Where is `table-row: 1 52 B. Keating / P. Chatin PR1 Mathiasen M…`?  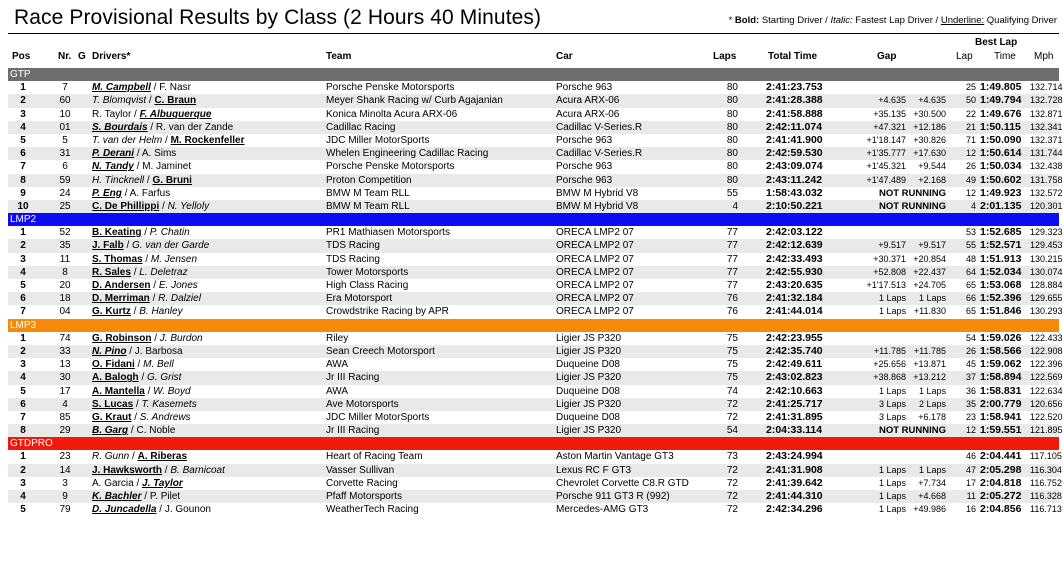 table-row: 1 52 B. Keating / P. Chatin PR1 Mathiasen M… is located at coordinates (535, 232).